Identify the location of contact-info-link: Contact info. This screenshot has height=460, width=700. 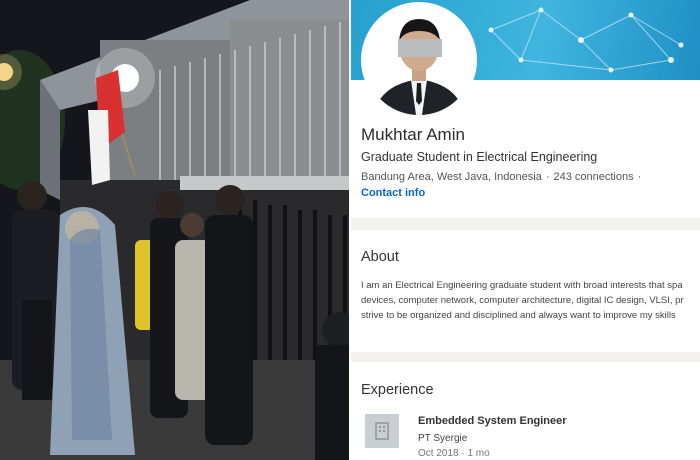
(393, 193).